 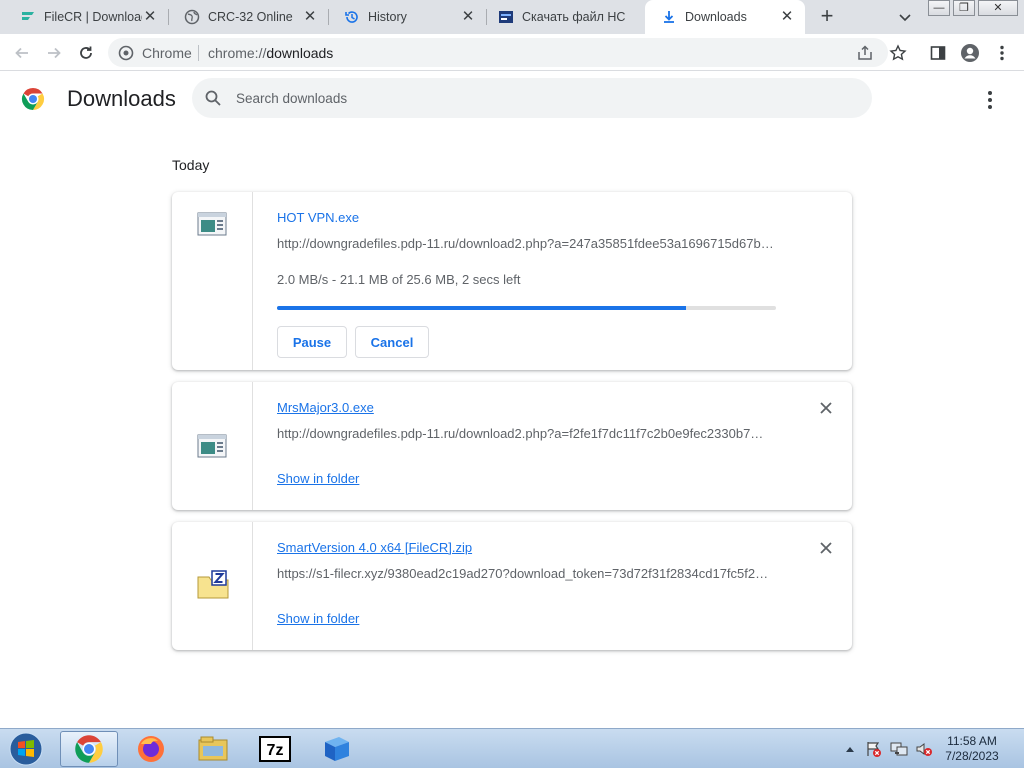 What do you see at coordinates (716, 17) in the screenshot?
I see `tab-title: Downloads` at bounding box center [716, 17].